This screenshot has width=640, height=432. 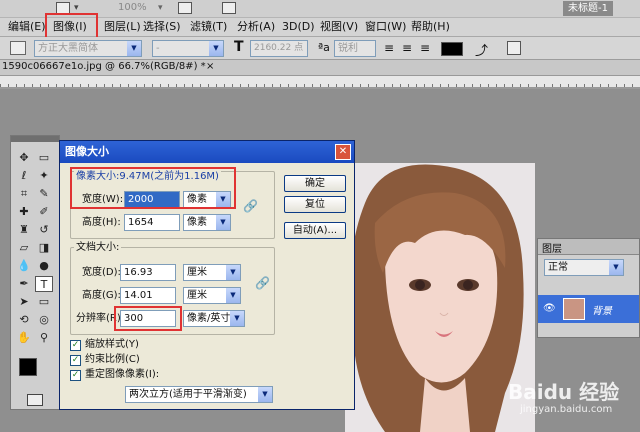 What do you see at coordinates (385, 27) in the screenshot?
I see `menu-window: 窗口(W)` at bounding box center [385, 27].